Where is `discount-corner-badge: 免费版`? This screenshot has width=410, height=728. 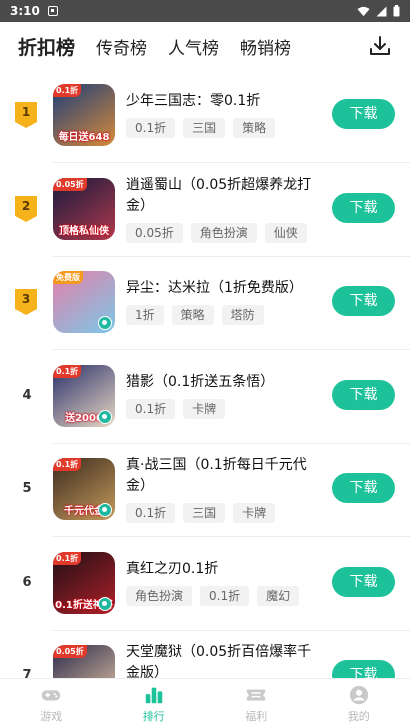
discount-corner-badge: 免费版 is located at coordinates (68, 277).